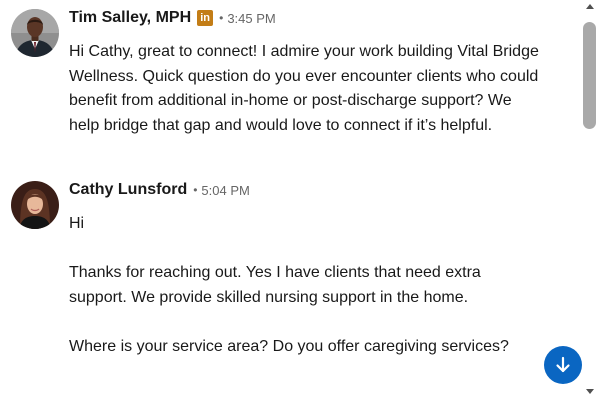 This screenshot has height=402, width=602. I want to click on jump-to-latest-button, so click(563, 365).